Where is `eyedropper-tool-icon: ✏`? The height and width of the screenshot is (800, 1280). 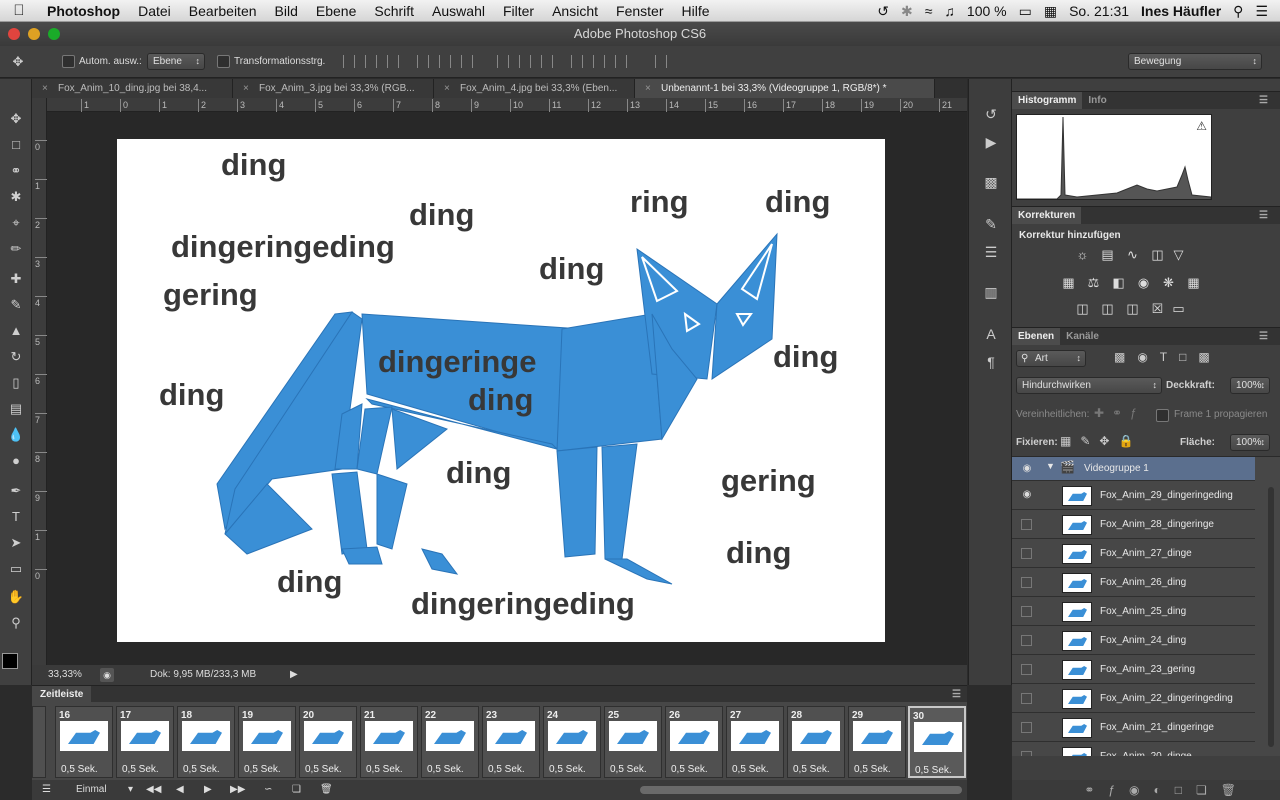 eyedropper-tool-icon: ✏ is located at coordinates (16, 249).